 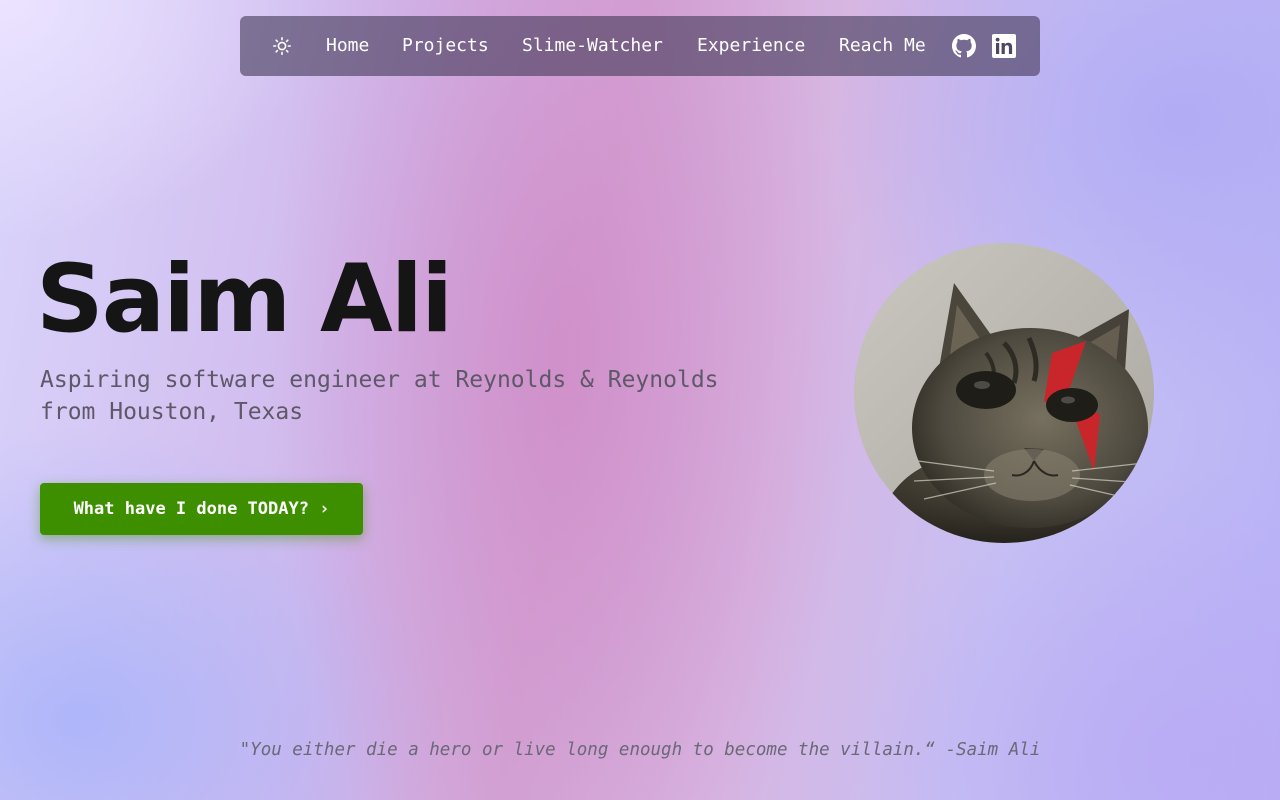 What do you see at coordinates (445, 46) in the screenshot?
I see `nav-link-projects: Projects` at bounding box center [445, 46].